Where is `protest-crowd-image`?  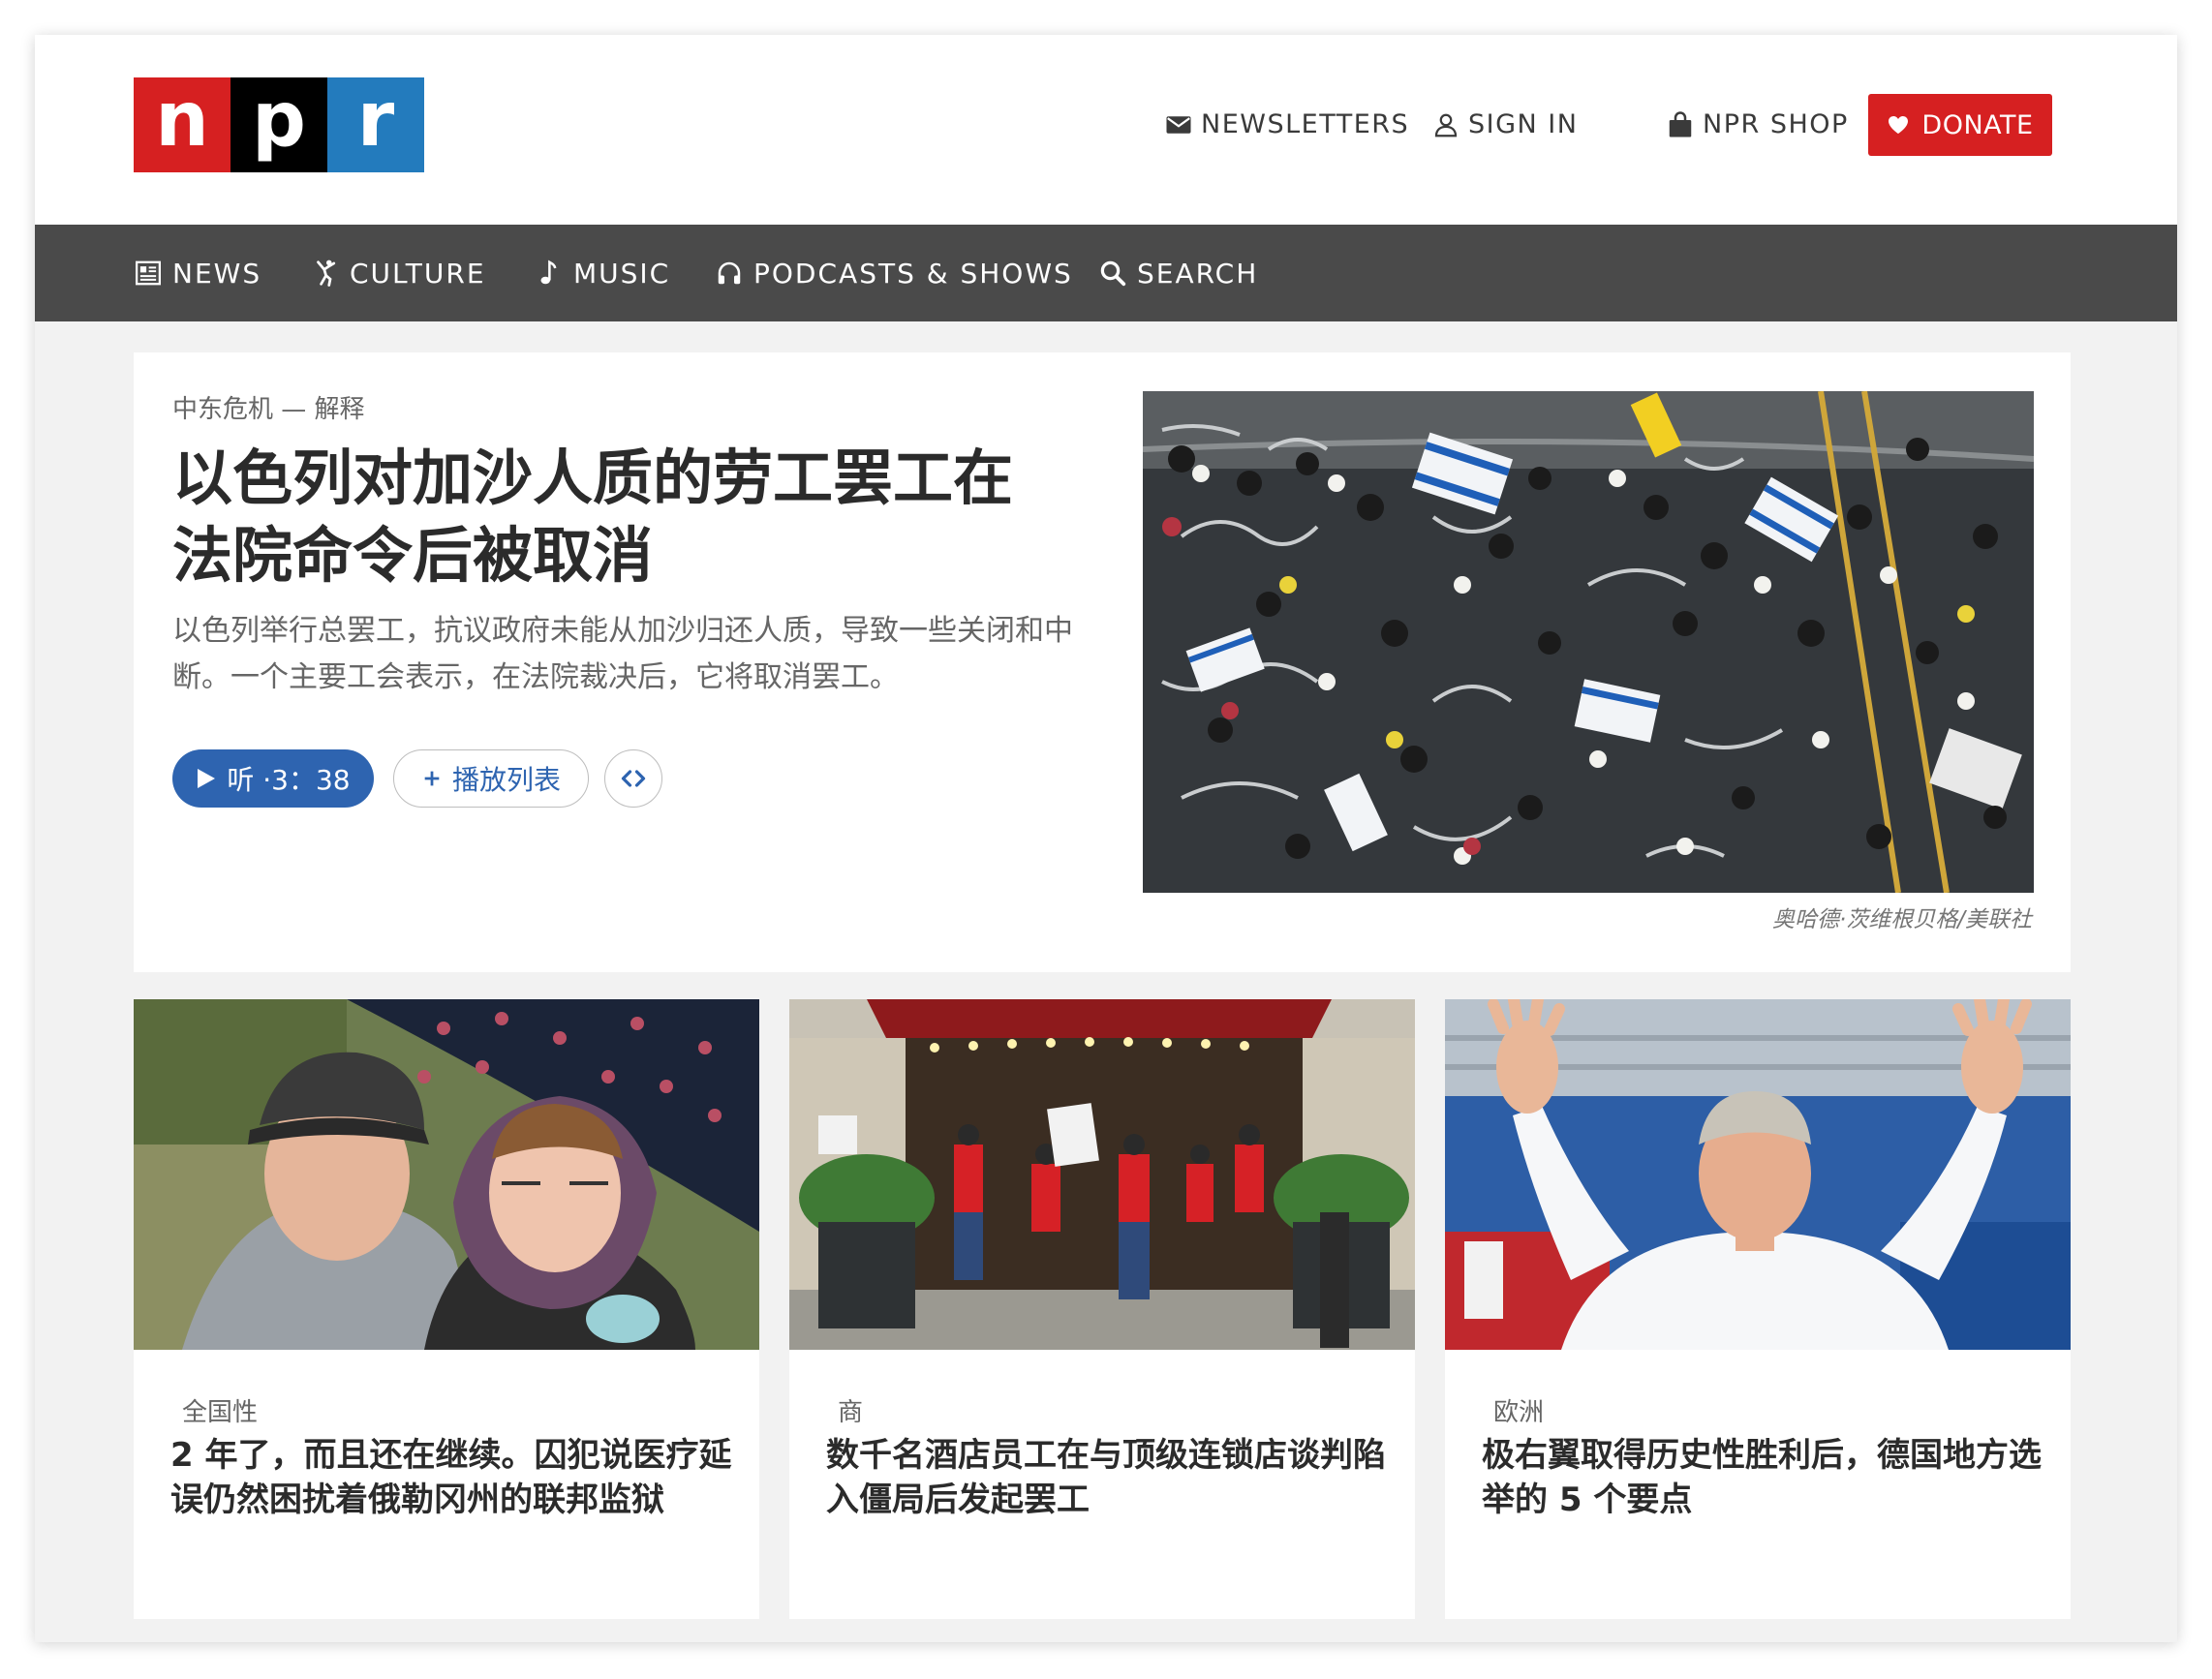
protest-crowd-image is located at coordinates (1589, 642).